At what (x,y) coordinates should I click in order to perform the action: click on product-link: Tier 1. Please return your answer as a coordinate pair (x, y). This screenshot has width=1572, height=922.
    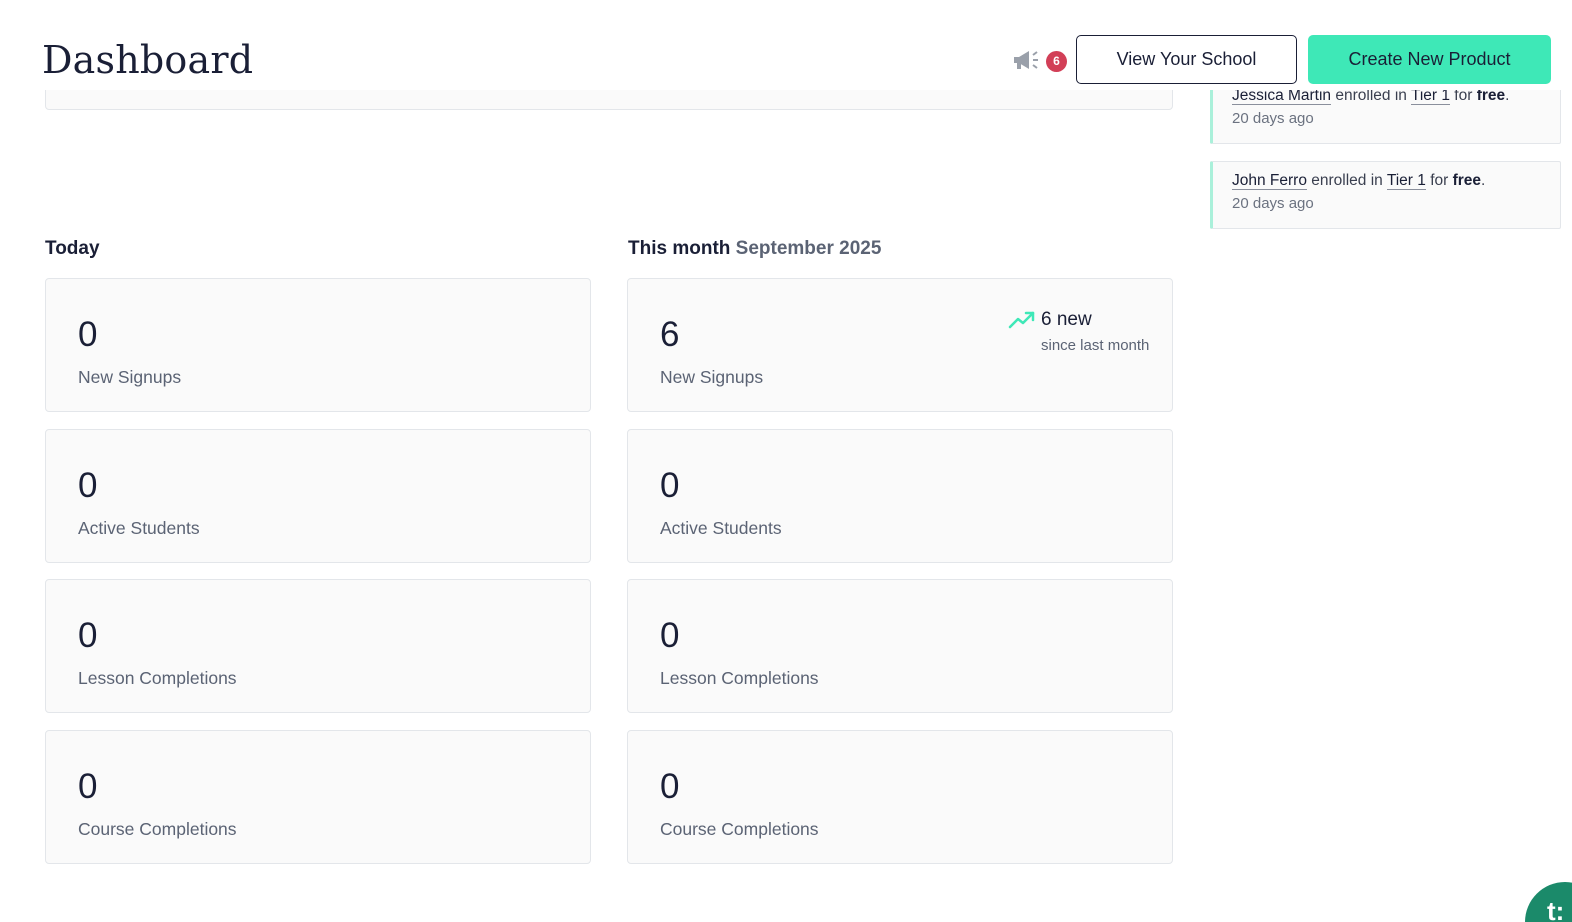
    Looking at the image, I should click on (1406, 181).